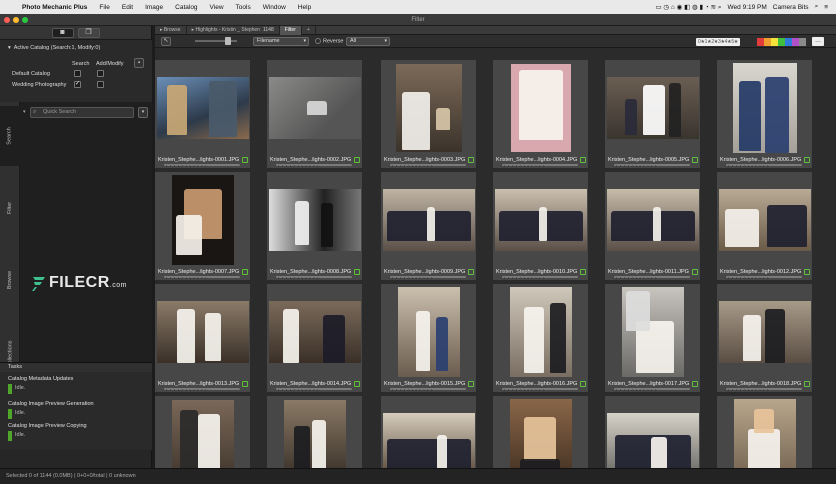 This screenshot has height=484, width=836. I want to click on slider-knob, so click(228, 41).